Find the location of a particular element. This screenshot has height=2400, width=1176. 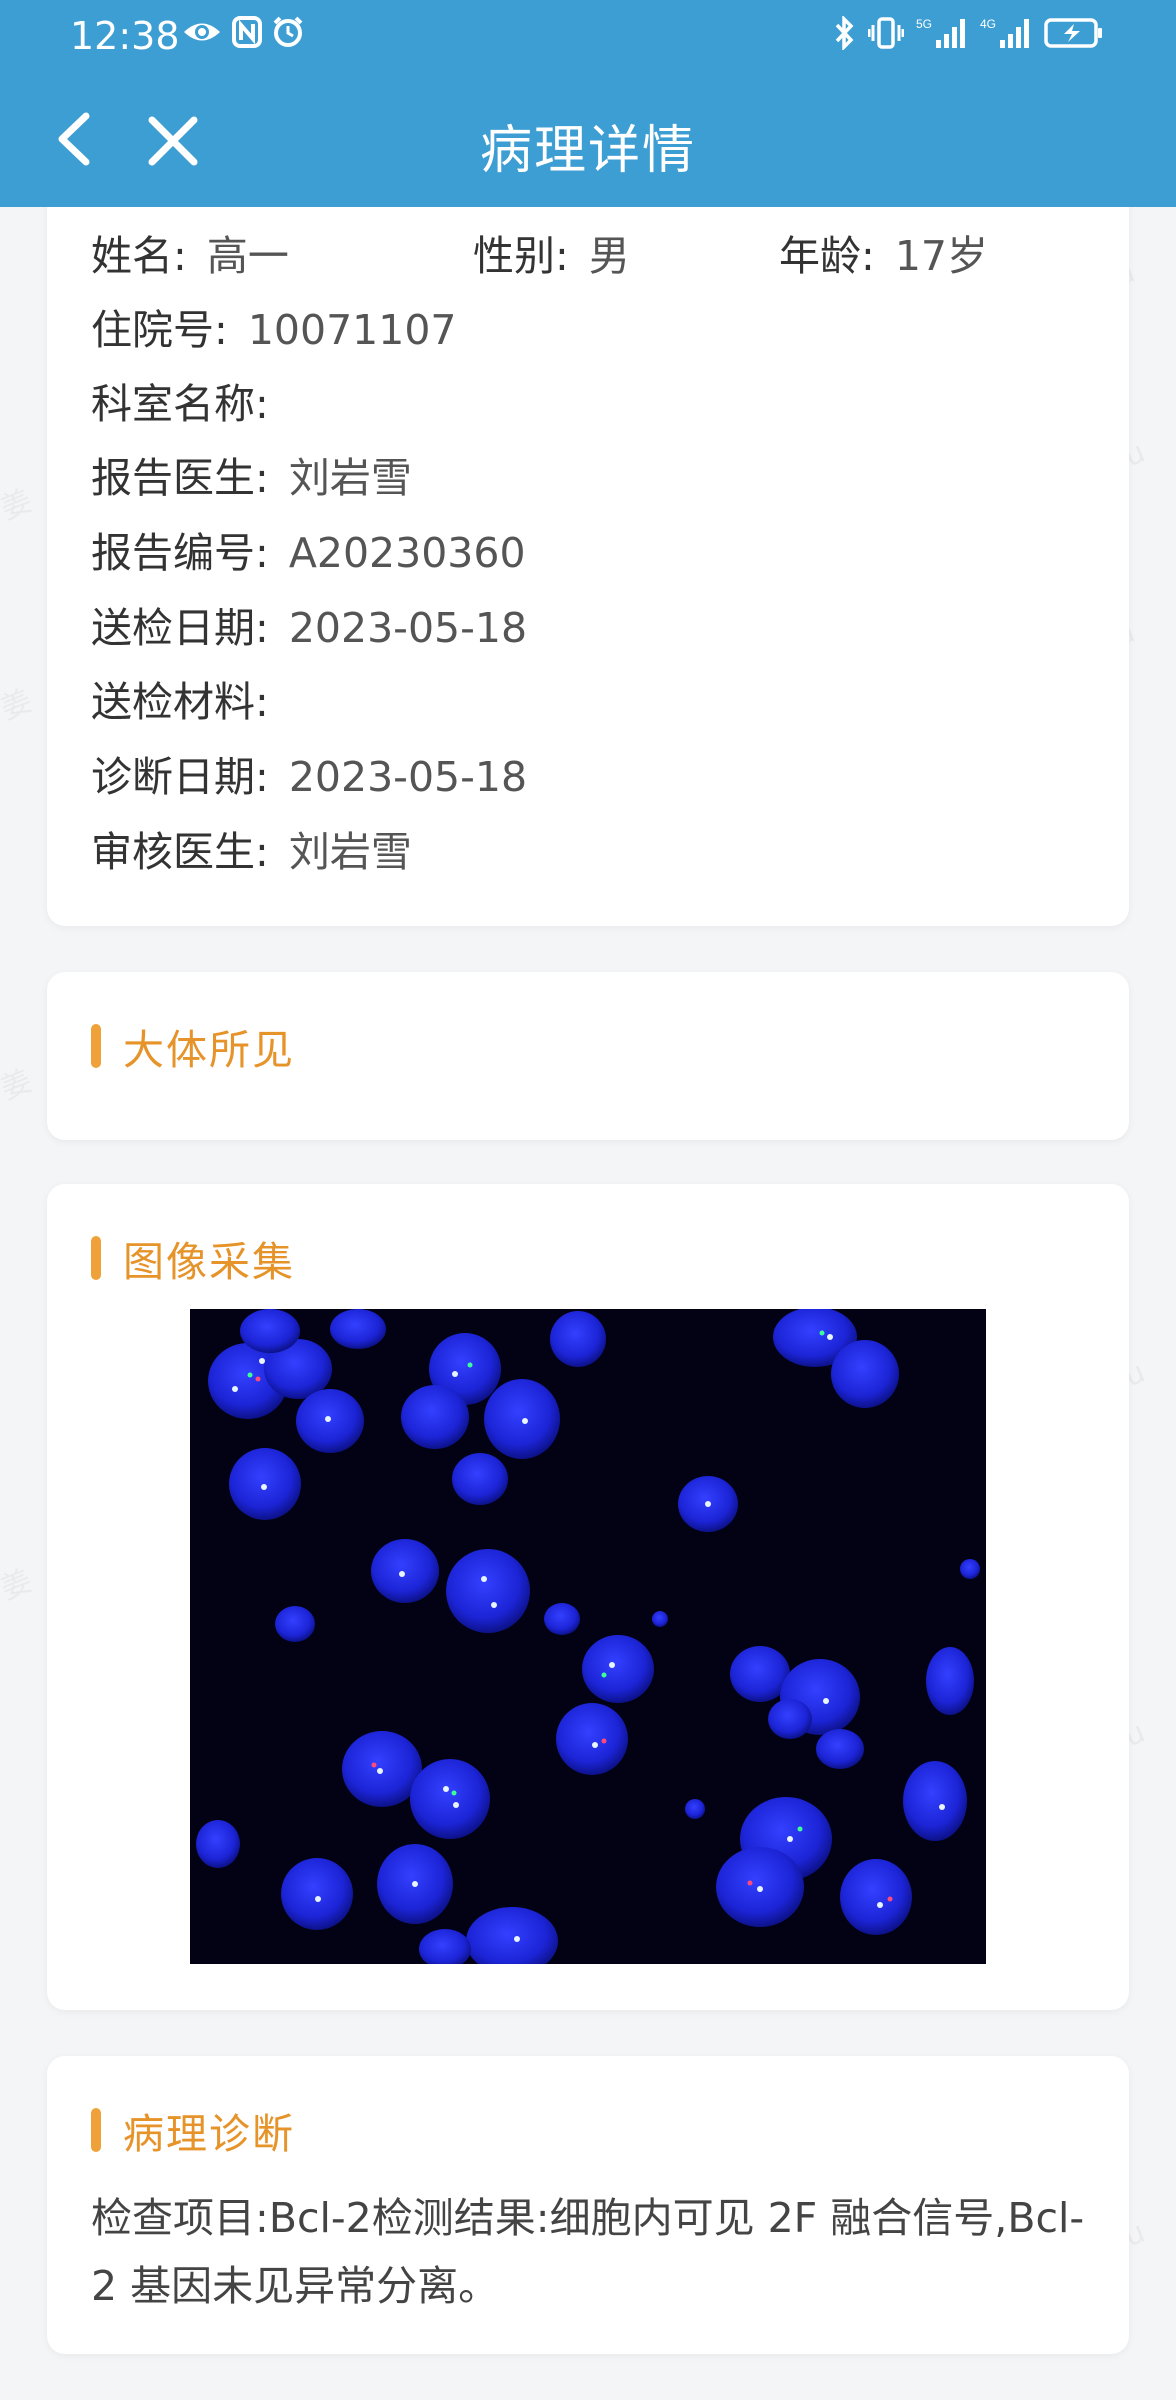

patient-gender-row: 性别: 男 is located at coordinates (551, 252).